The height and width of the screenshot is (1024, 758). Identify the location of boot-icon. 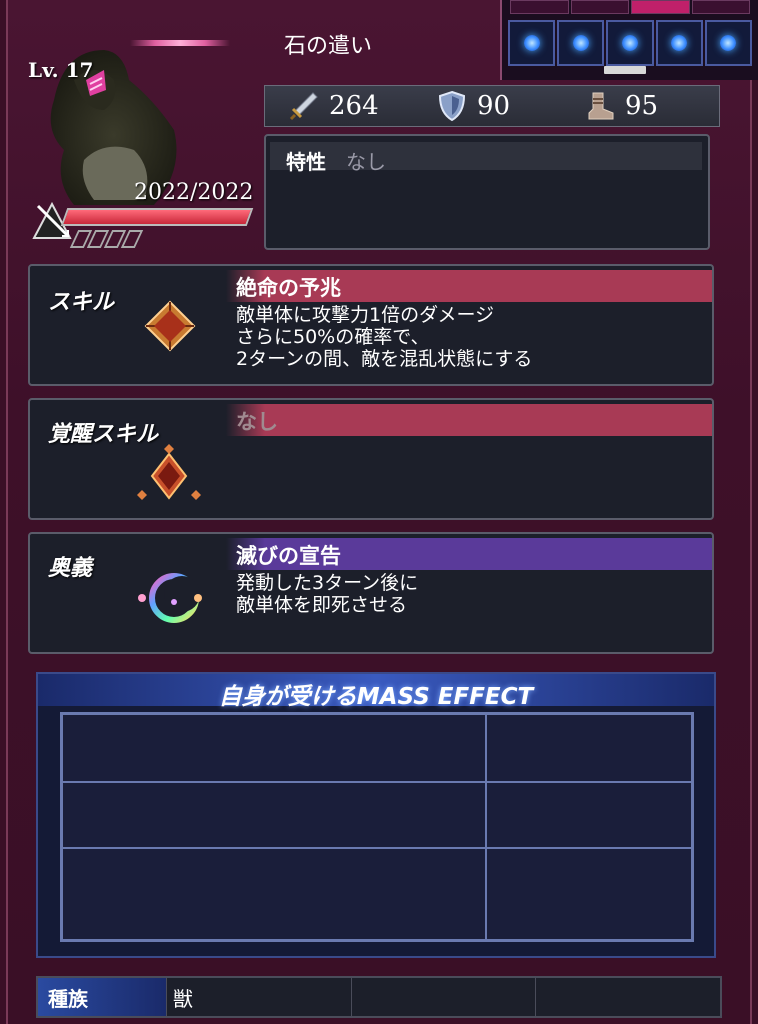
(601, 106).